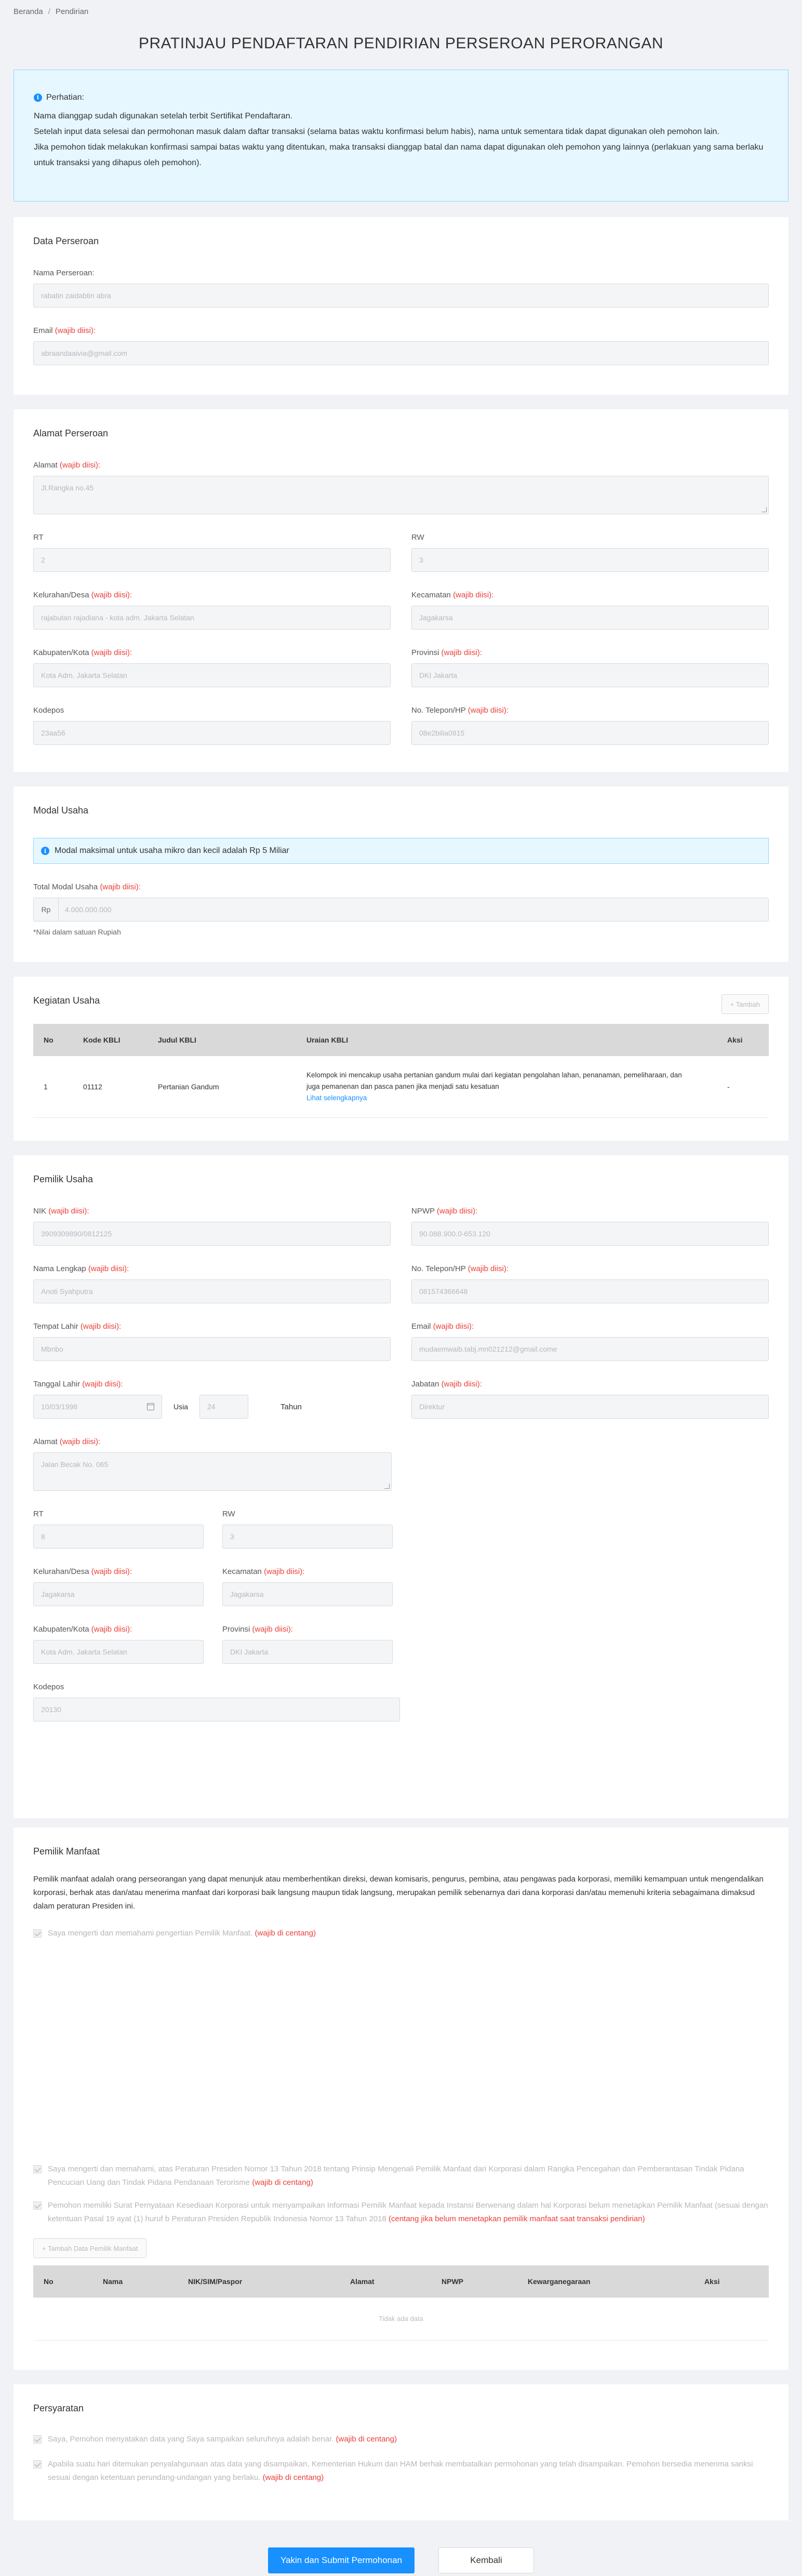 This screenshot has height=2576, width=802. Describe the element at coordinates (212, 1471) in the screenshot. I see `alamat-textarea: Jalan Becak No. 065` at that location.